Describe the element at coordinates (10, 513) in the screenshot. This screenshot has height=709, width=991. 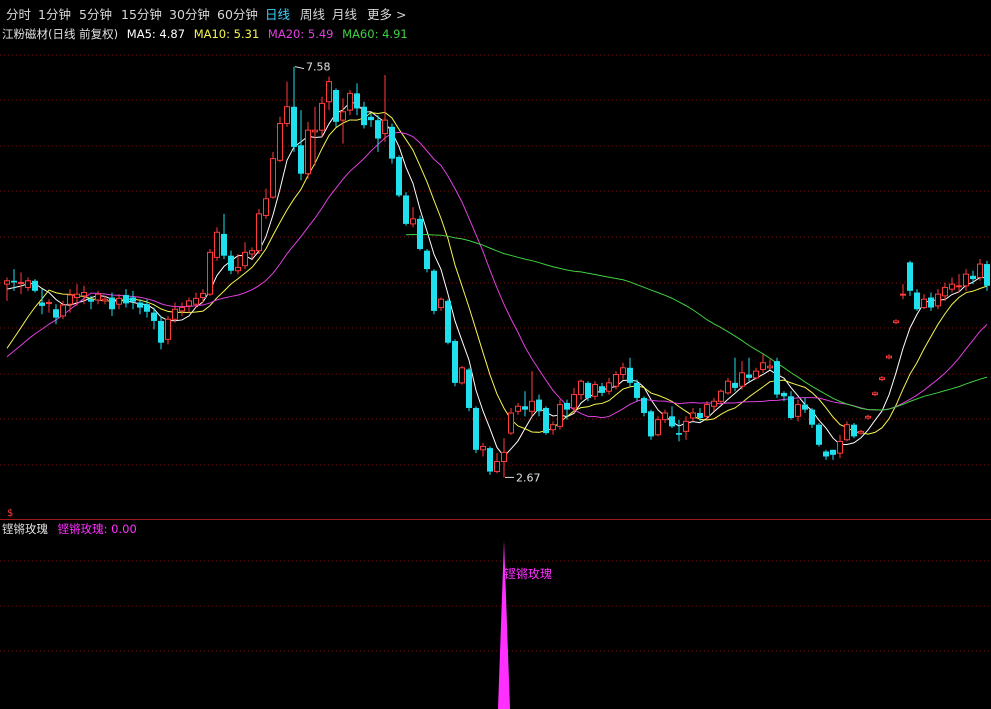
I see `signal-marker: $` at that location.